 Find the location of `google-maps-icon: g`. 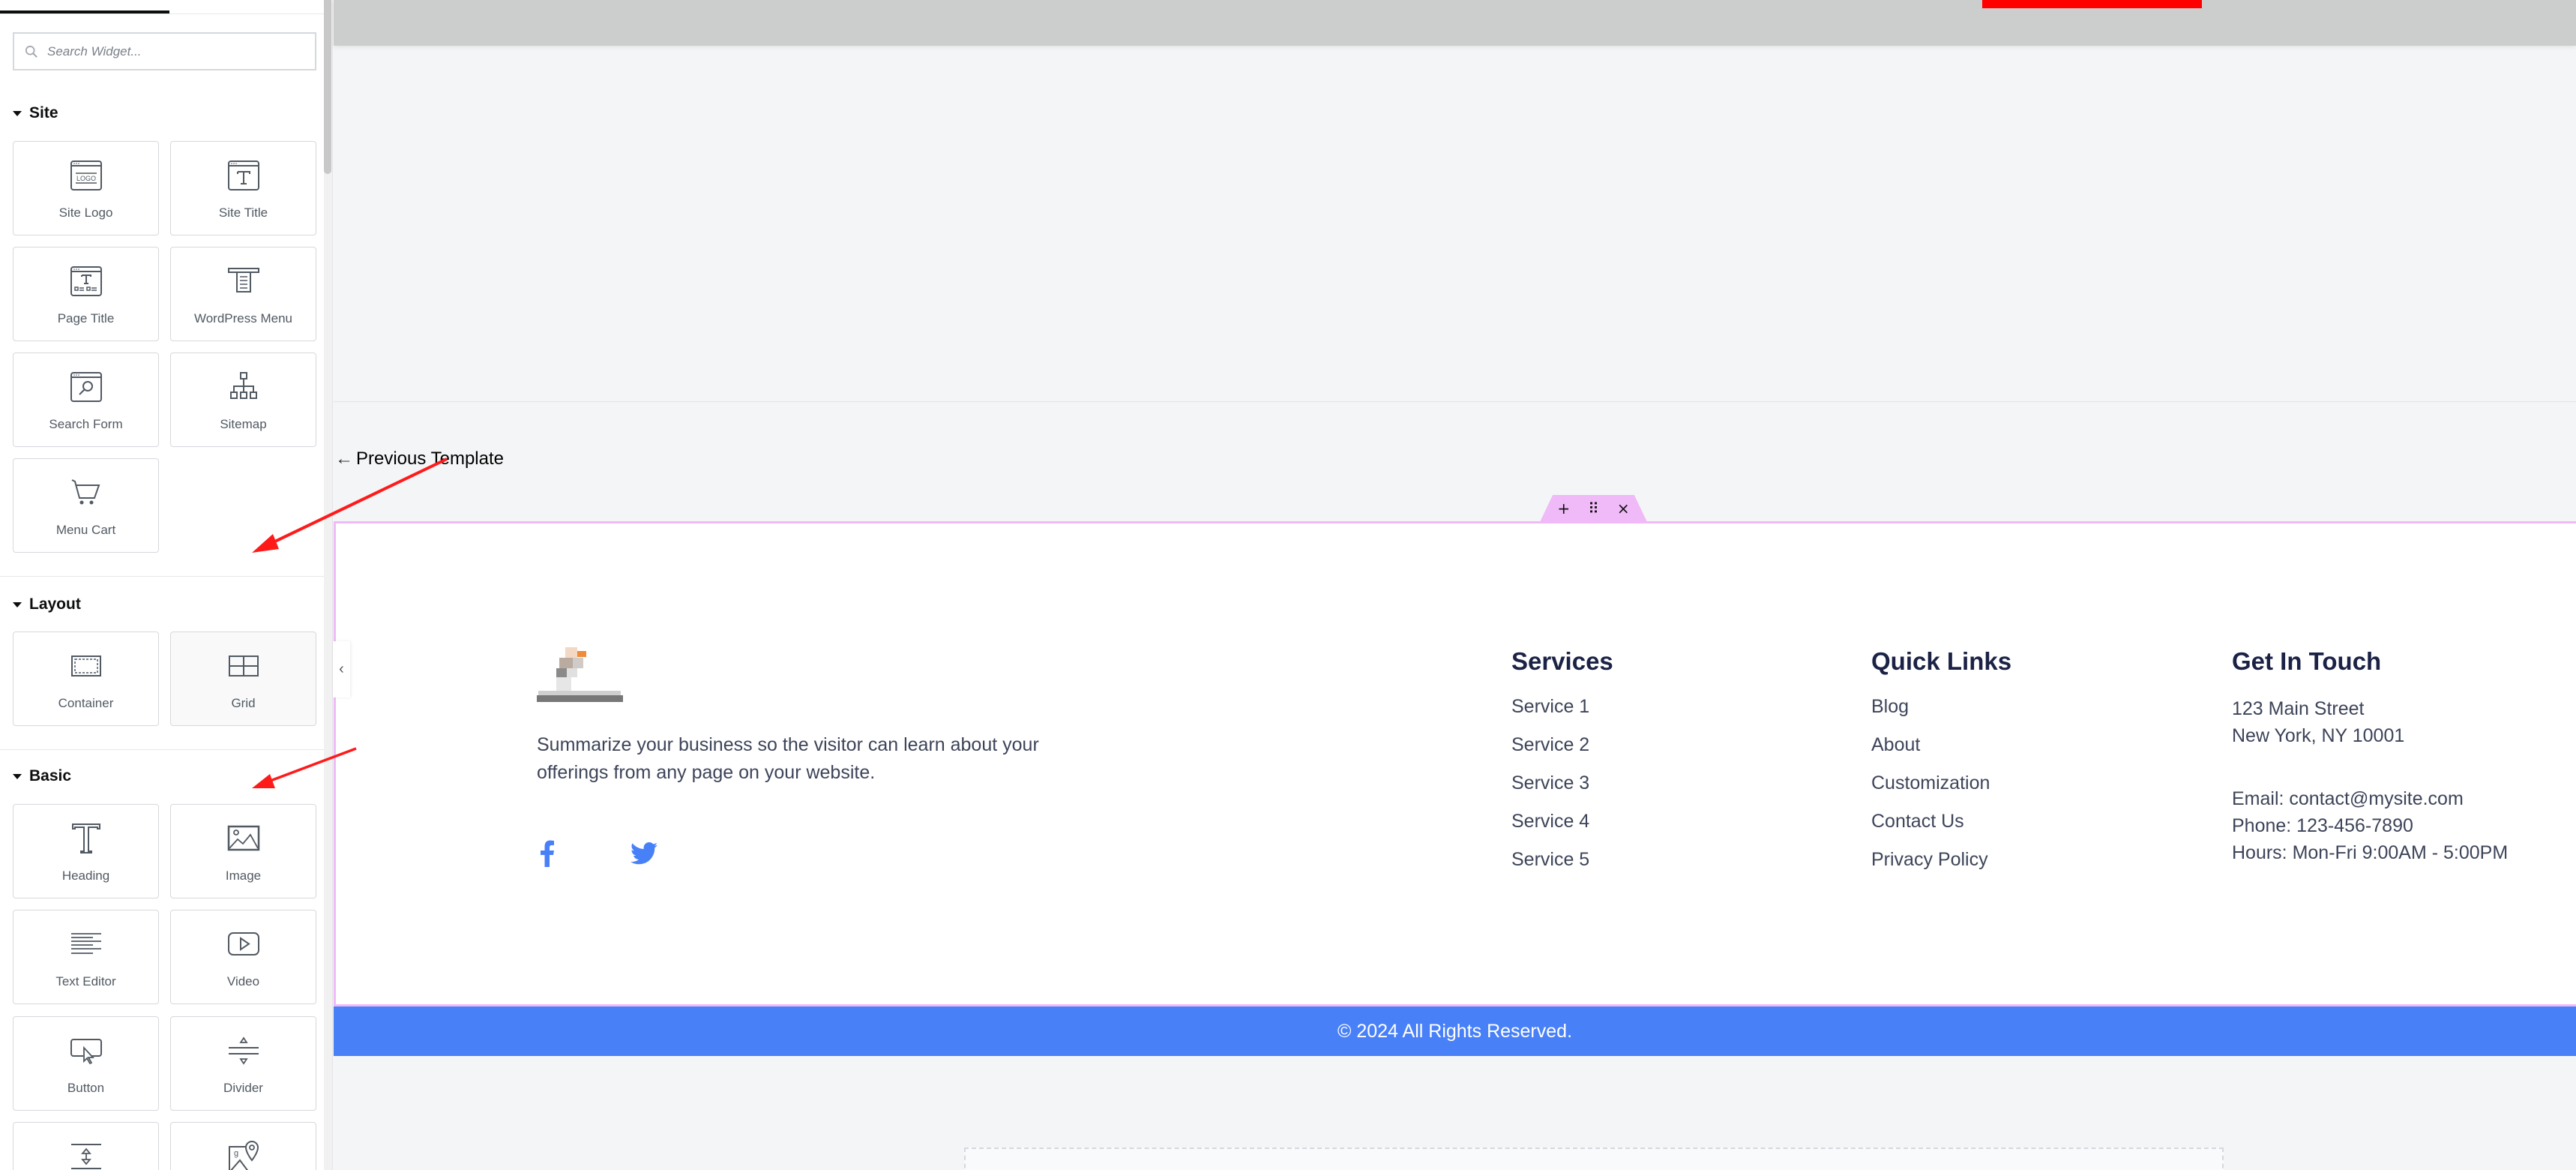

google-maps-icon: g is located at coordinates (243, 1154).